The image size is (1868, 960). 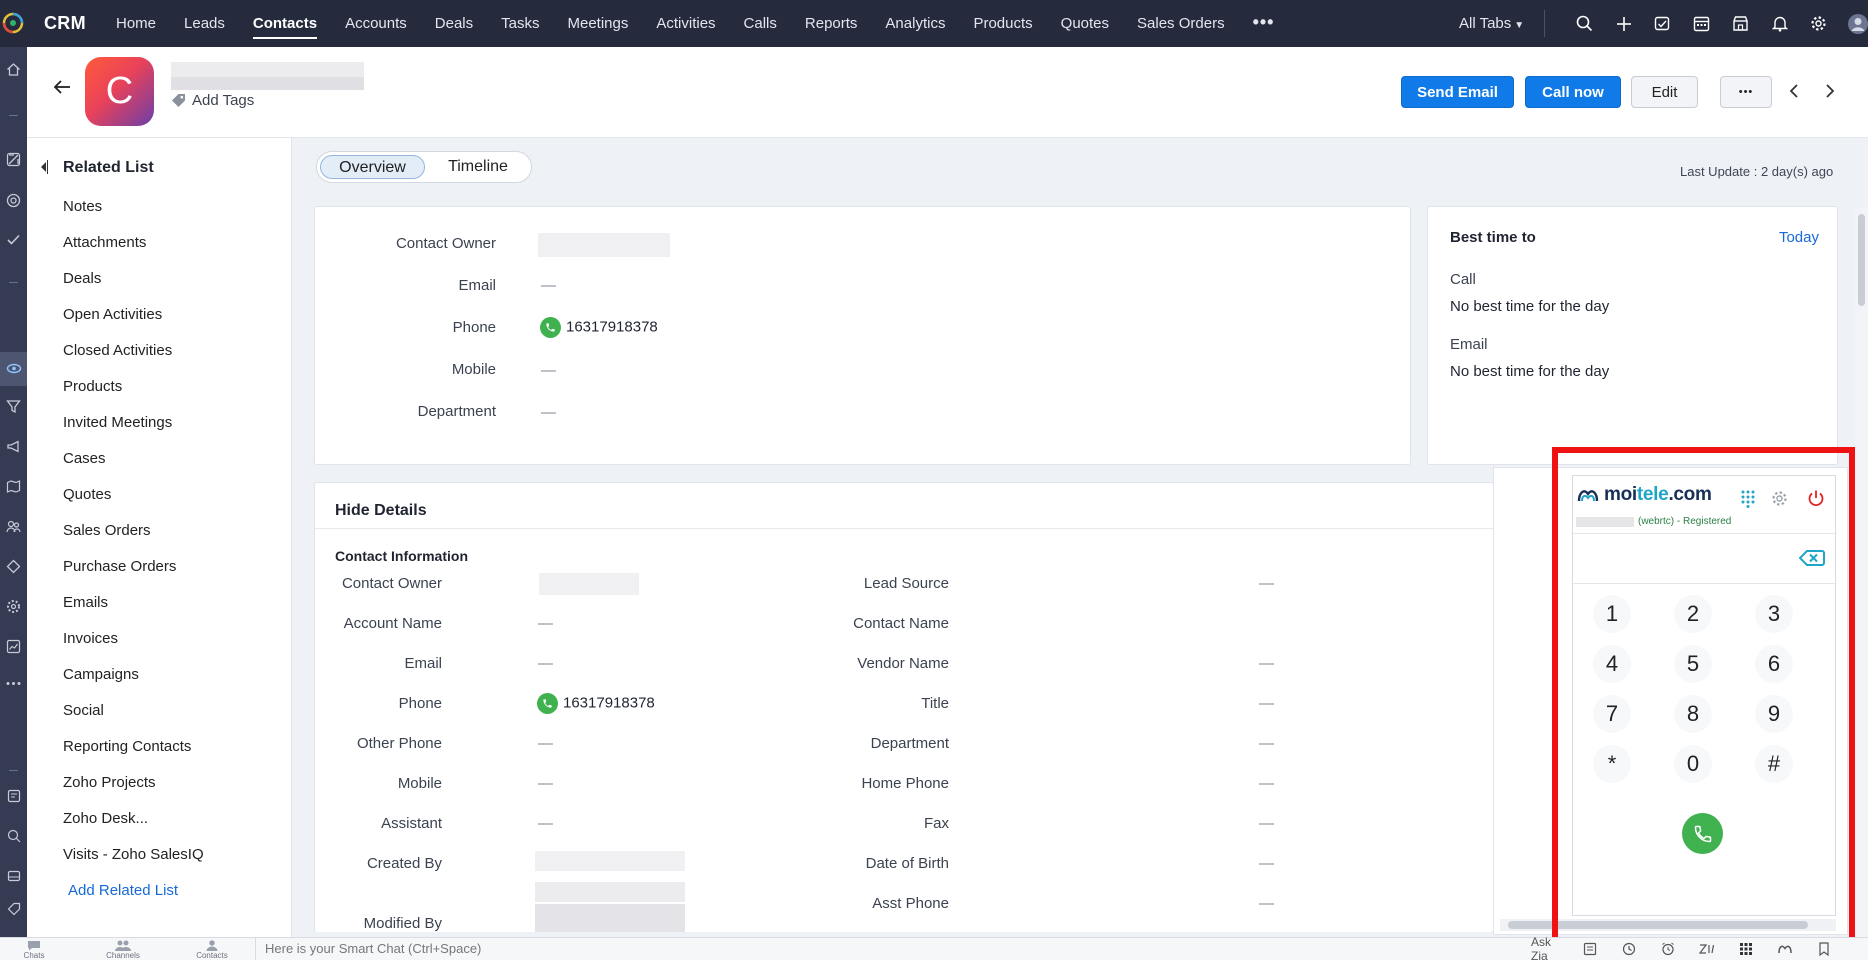 What do you see at coordinates (1799, 237) in the screenshot?
I see `best-time-today-link: Today` at bounding box center [1799, 237].